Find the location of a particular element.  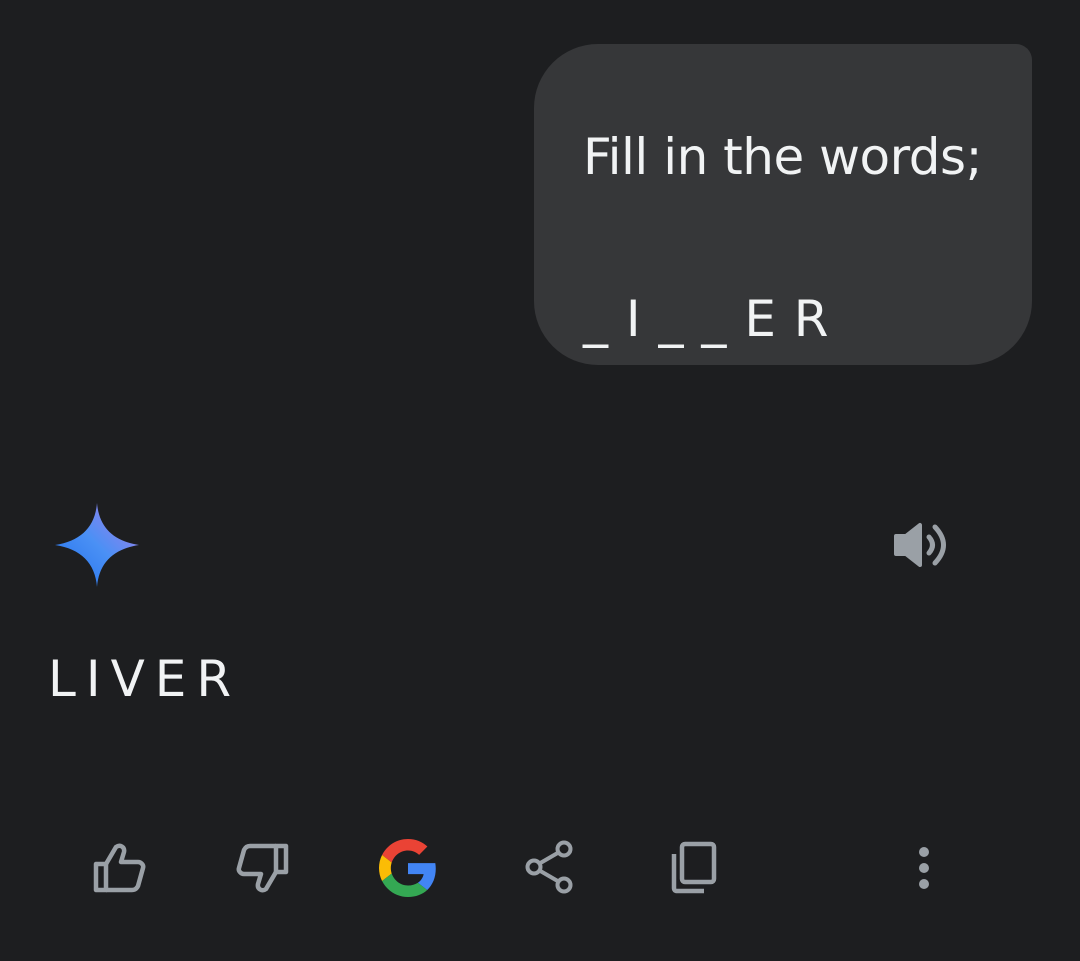

google-g-icon is located at coordinates (407, 868).